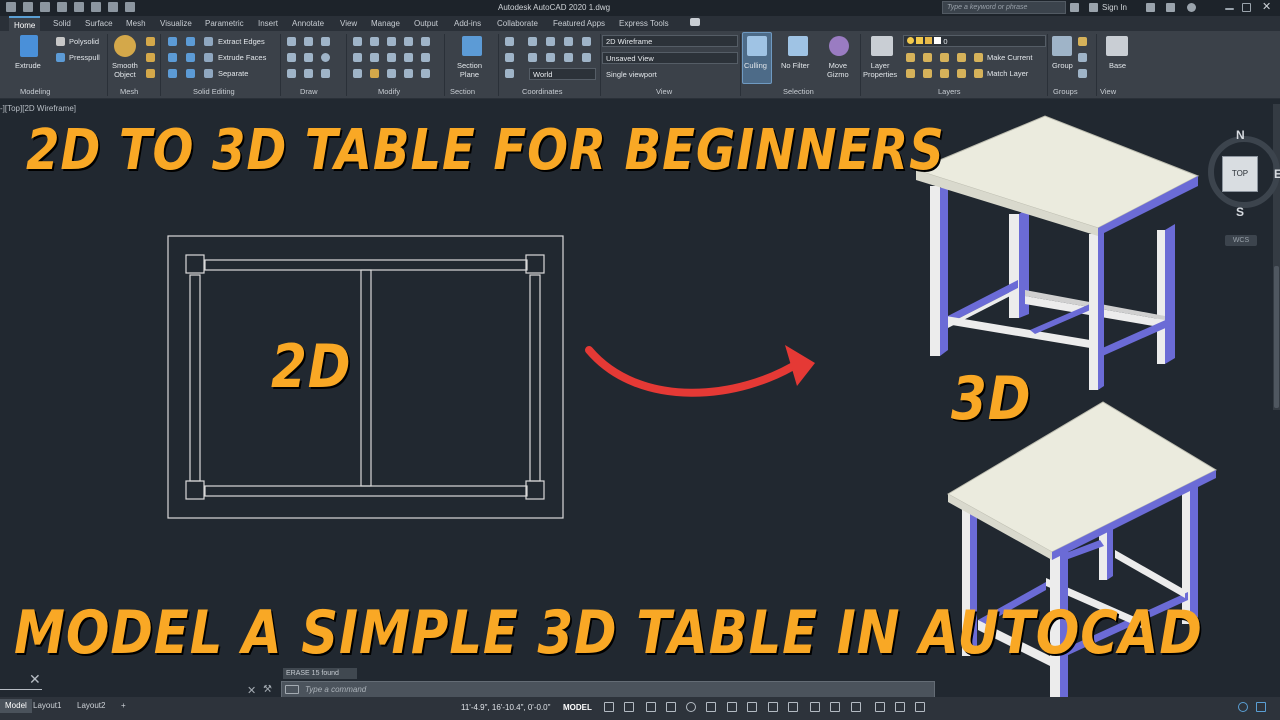 This screenshot has width=1280, height=720. What do you see at coordinates (509, 57) in the screenshot?
I see `ucs-view-icon` at bounding box center [509, 57].